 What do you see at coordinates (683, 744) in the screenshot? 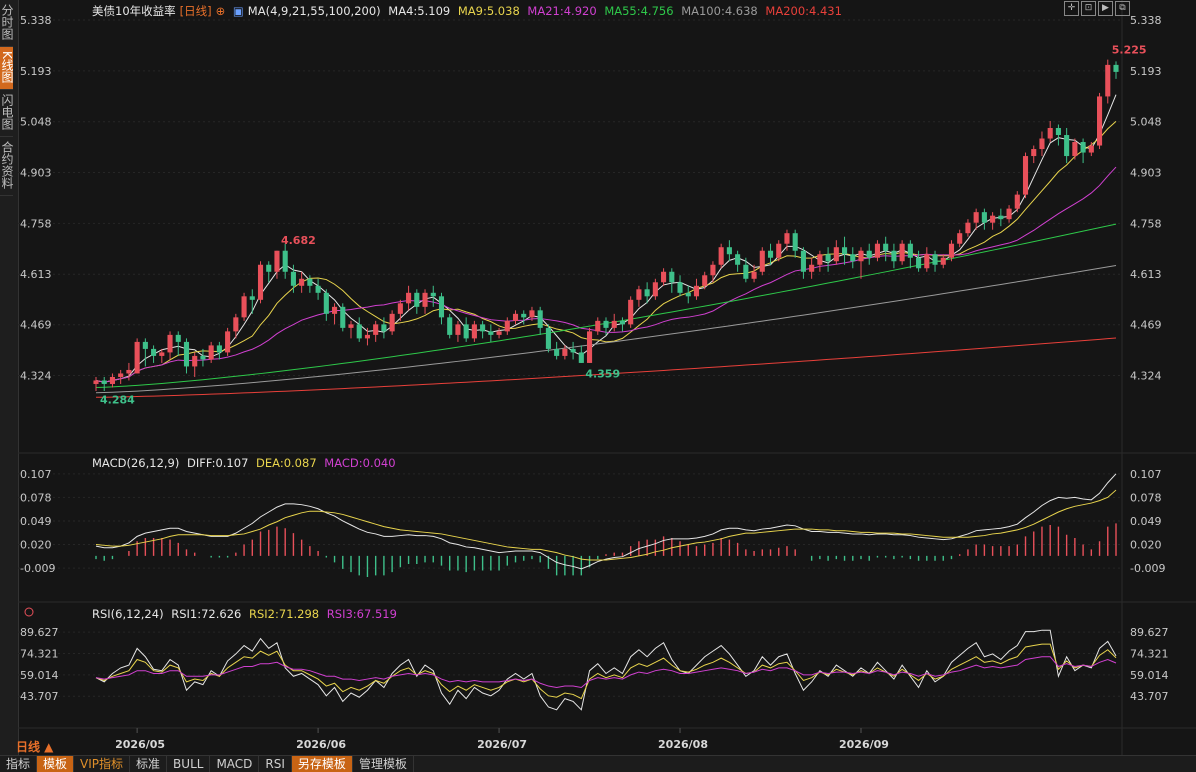
I see `x-tick-label: 2026/08` at bounding box center [683, 744].